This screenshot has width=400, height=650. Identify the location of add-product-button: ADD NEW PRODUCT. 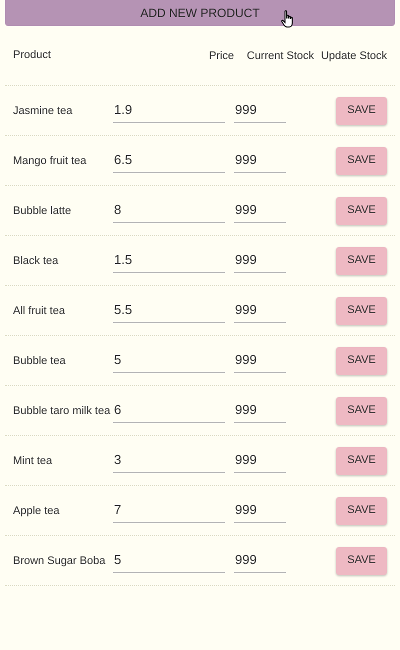
(200, 13).